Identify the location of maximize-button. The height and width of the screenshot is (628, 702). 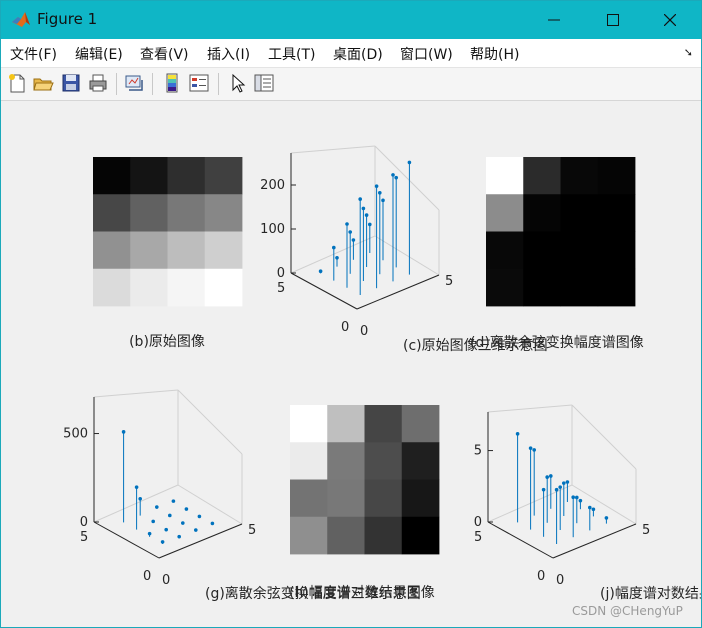
(613, 20).